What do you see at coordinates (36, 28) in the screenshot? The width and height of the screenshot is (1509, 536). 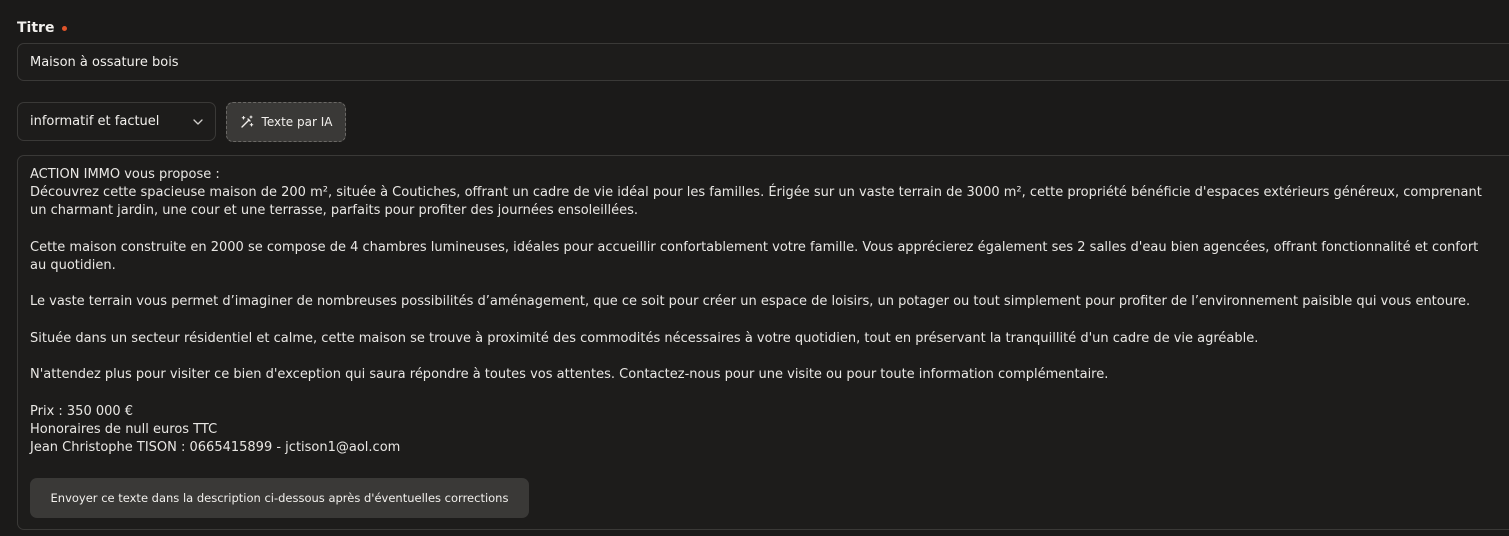 I see `title-label: Titre` at bounding box center [36, 28].